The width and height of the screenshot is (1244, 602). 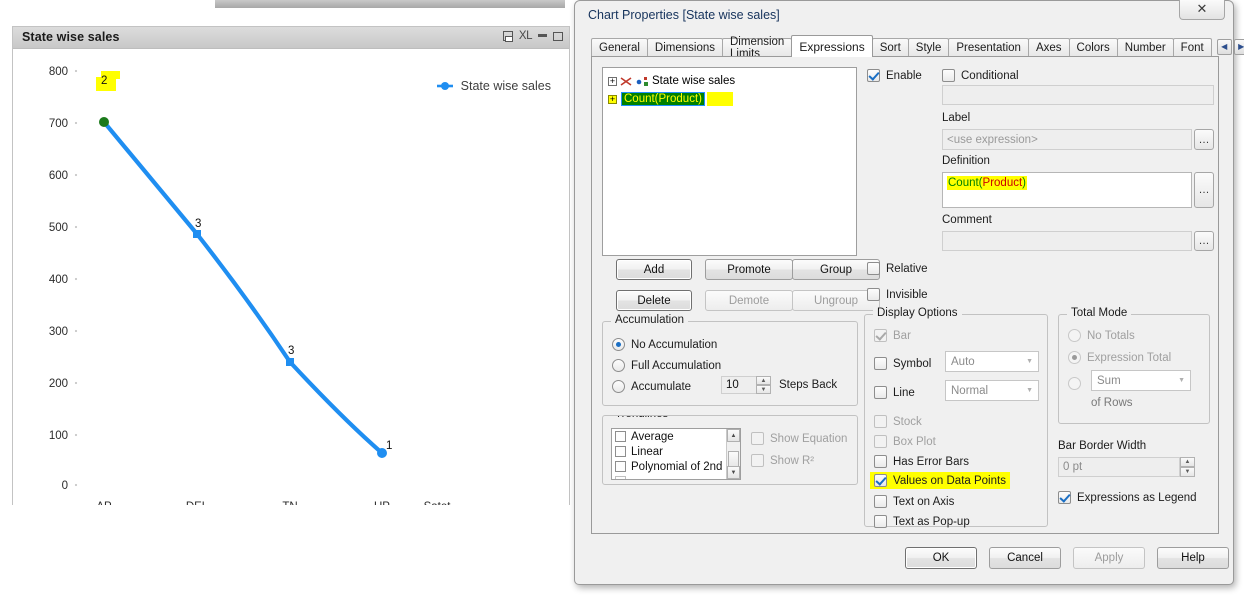 I want to click on expander-icon: +, so click(x=612, y=81).